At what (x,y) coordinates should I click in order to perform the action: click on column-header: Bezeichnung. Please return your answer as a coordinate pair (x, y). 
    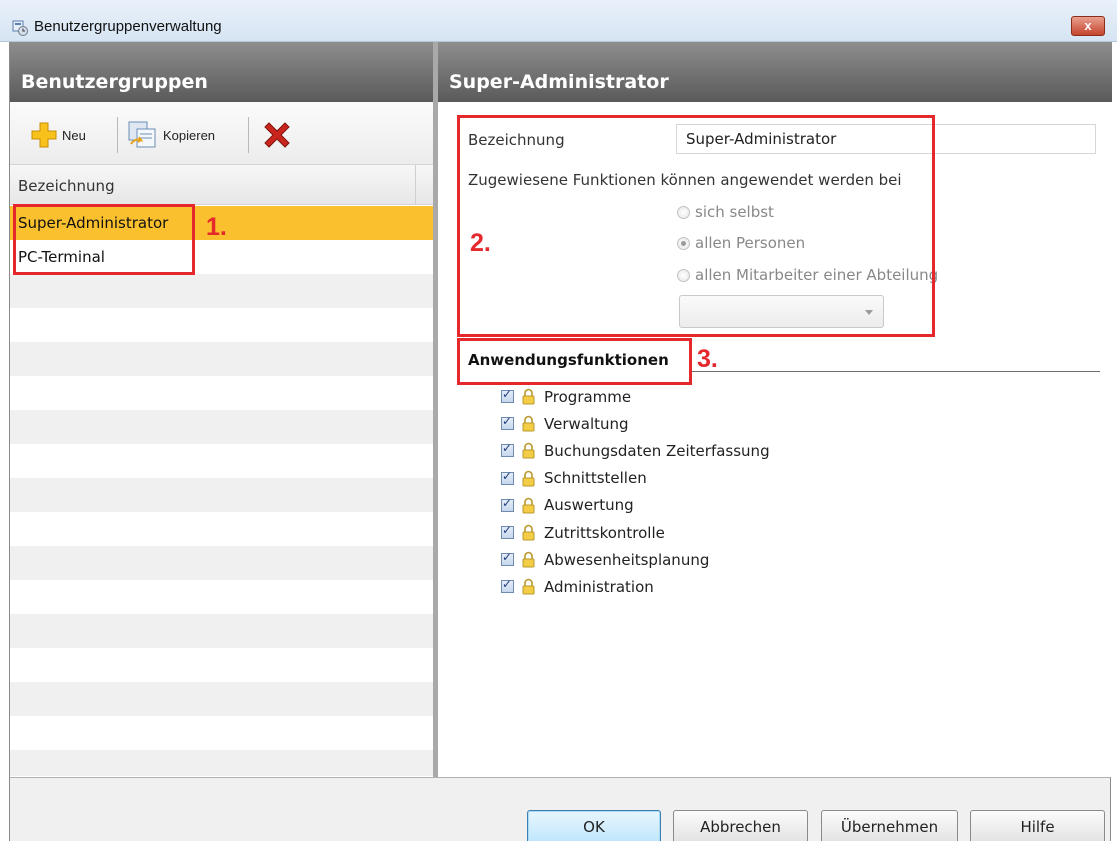
    Looking at the image, I should click on (221, 185).